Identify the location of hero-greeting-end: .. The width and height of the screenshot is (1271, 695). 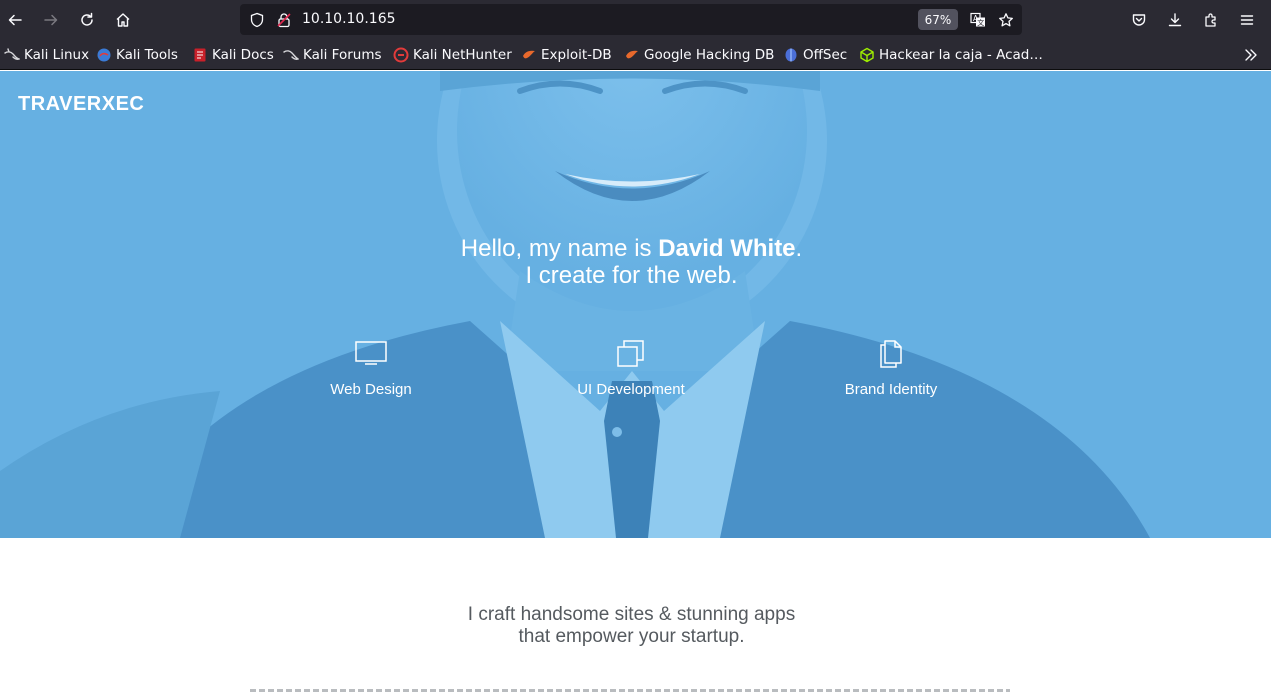
(799, 248).